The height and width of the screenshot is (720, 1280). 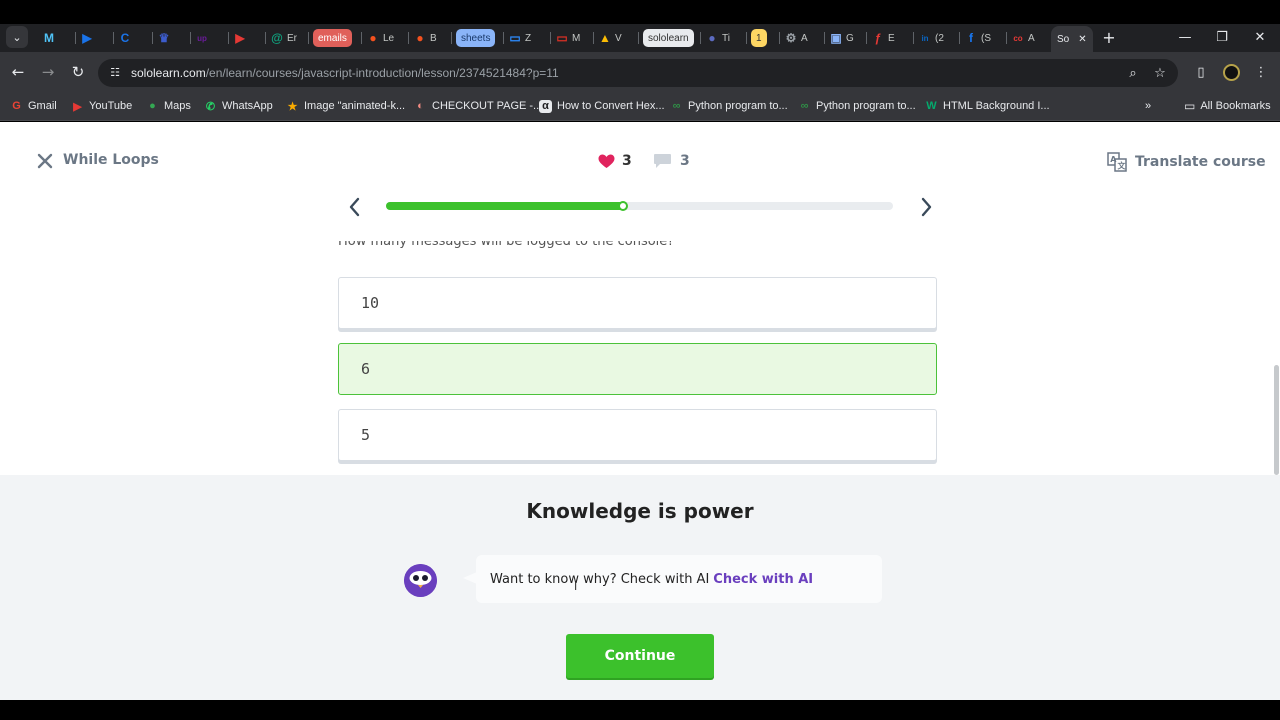 What do you see at coordinates (380, 38) in the screenshot?
I see `browser-tab: ● Le` at bounding box center [380, 38].